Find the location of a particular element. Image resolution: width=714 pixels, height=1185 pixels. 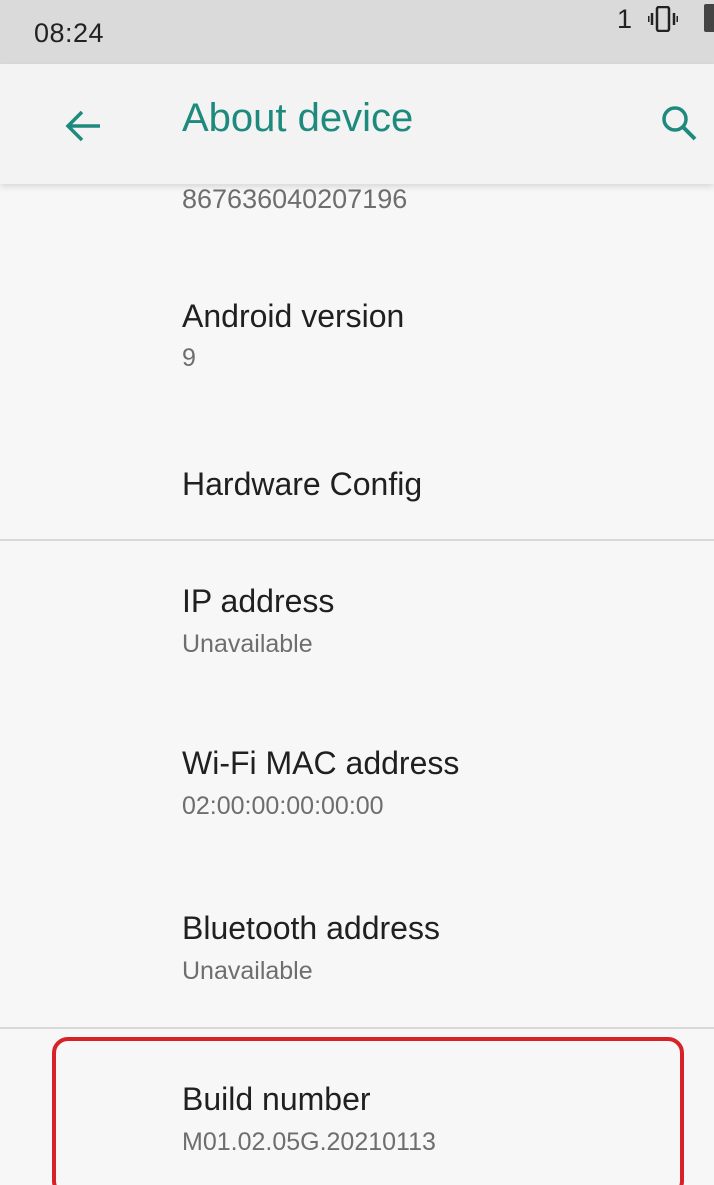

list-item-android-version: Android version 9 is located at coordinates (357, 314).